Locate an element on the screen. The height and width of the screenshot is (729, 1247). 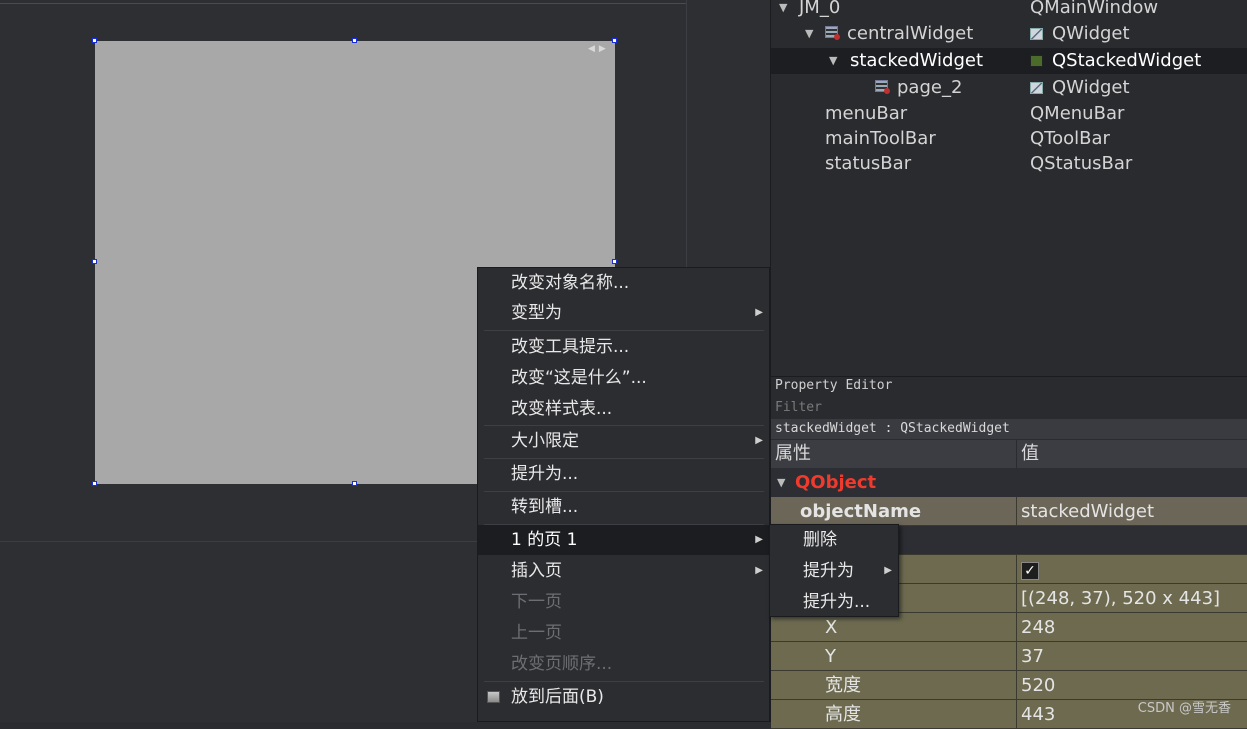
property-key: objectName is located at coordinates (861, 511).